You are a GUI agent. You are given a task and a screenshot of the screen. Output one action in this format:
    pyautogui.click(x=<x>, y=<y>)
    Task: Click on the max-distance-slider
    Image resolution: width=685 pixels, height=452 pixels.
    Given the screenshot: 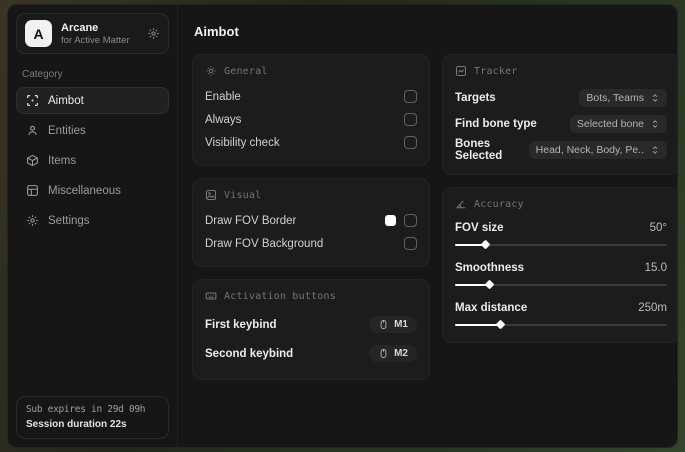 What is the action you would take?
    pyautogui.click(x=561, y=324)
    